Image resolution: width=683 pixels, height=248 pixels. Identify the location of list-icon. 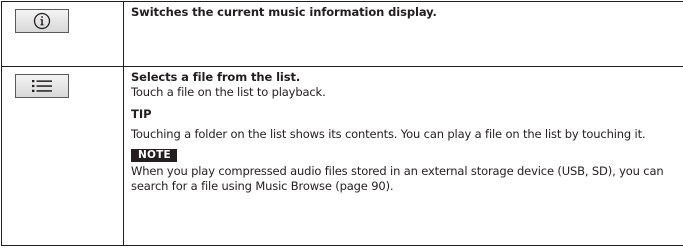
(42, 86).